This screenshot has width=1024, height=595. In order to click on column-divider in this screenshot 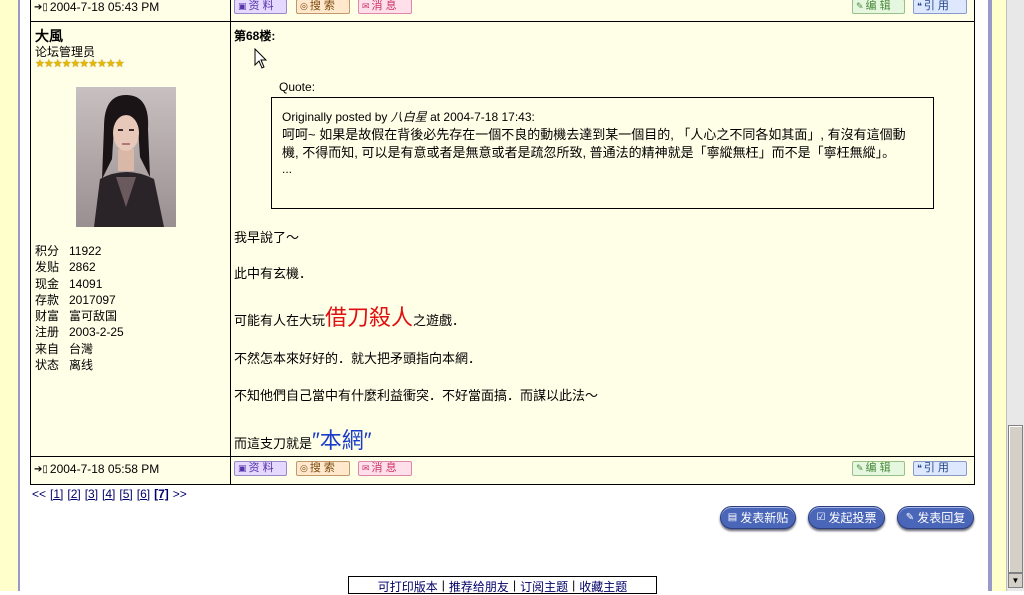, I will do `click(230, 242)`.